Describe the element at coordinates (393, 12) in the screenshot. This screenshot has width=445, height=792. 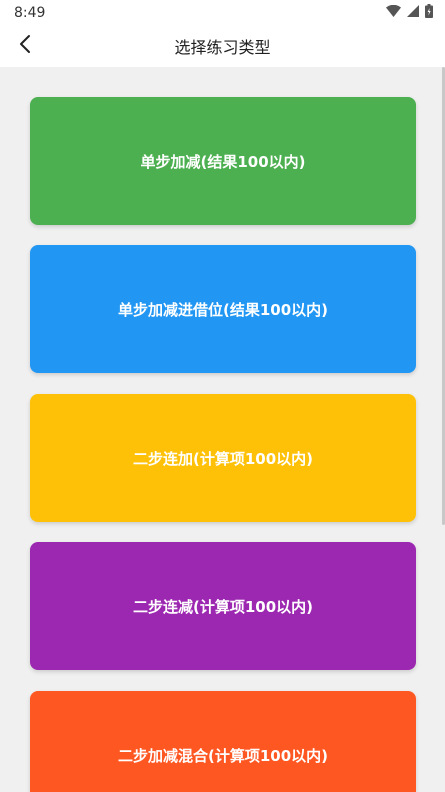
I see `wifi-icon` at that location.